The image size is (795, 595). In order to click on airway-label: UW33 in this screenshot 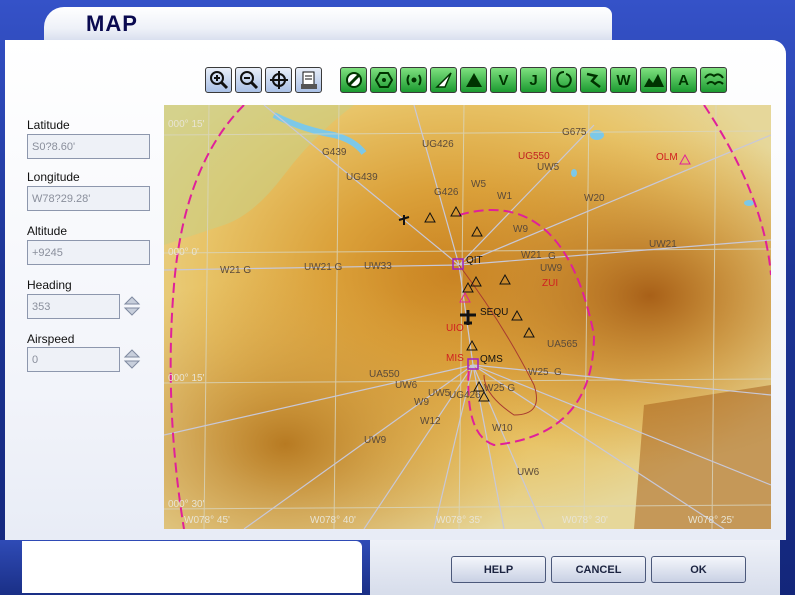, I will do `click(378, 266)`.